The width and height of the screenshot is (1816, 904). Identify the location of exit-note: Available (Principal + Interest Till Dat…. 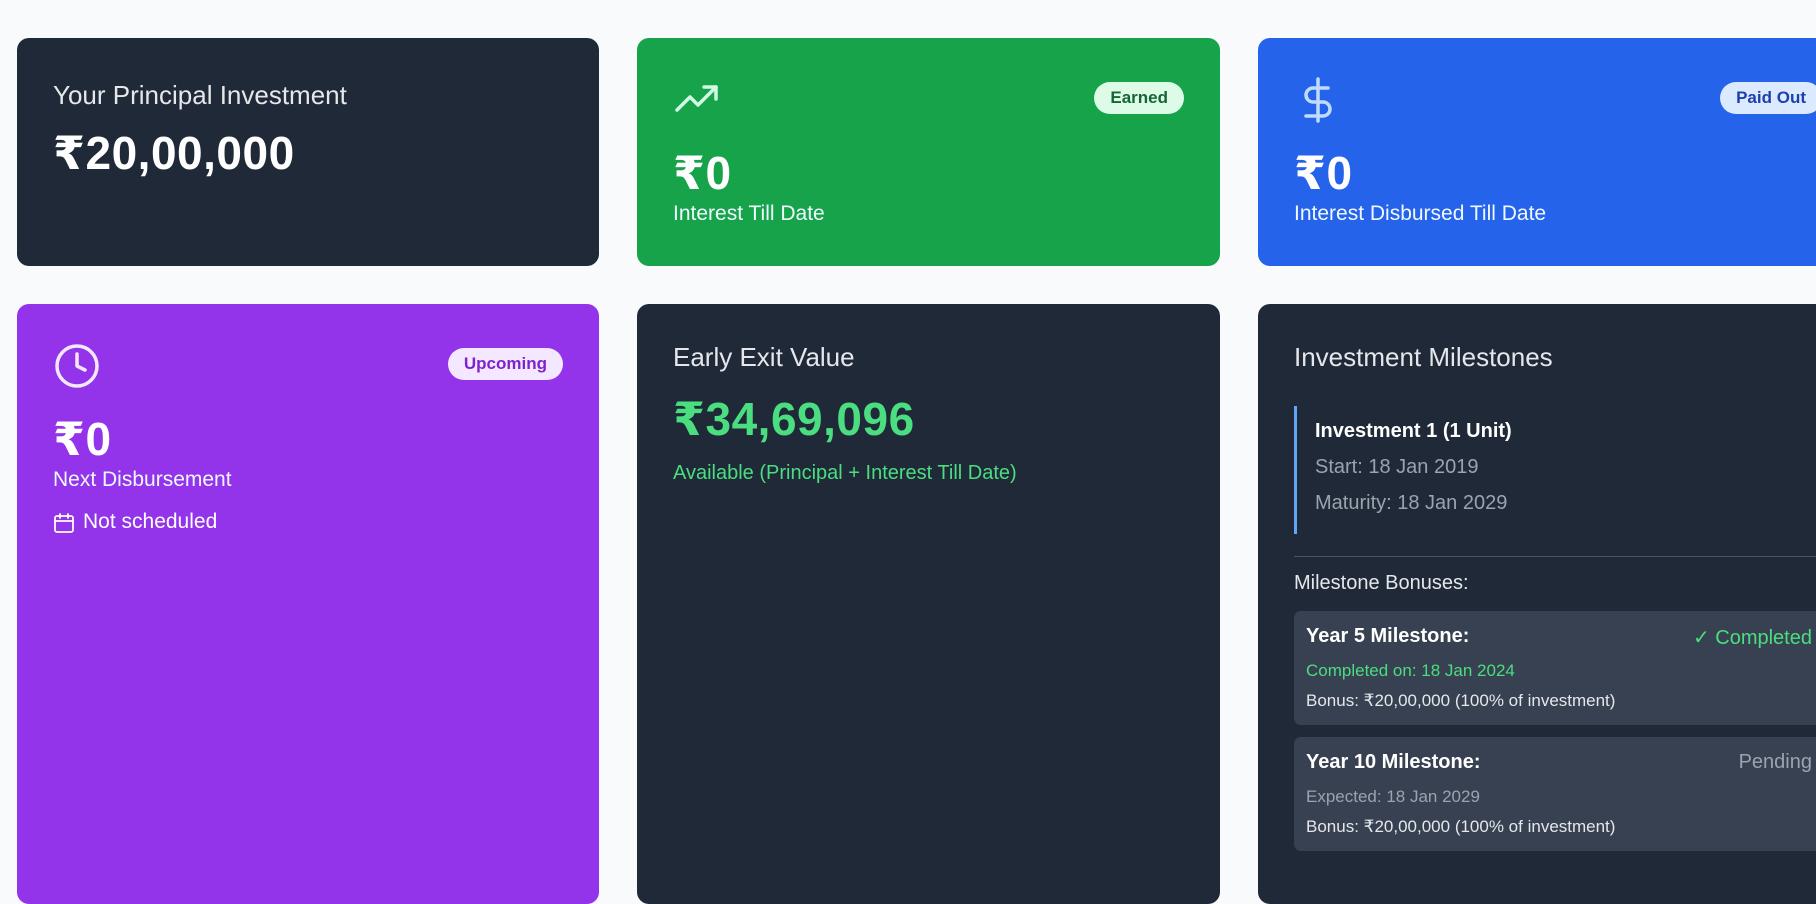
(845, 473).